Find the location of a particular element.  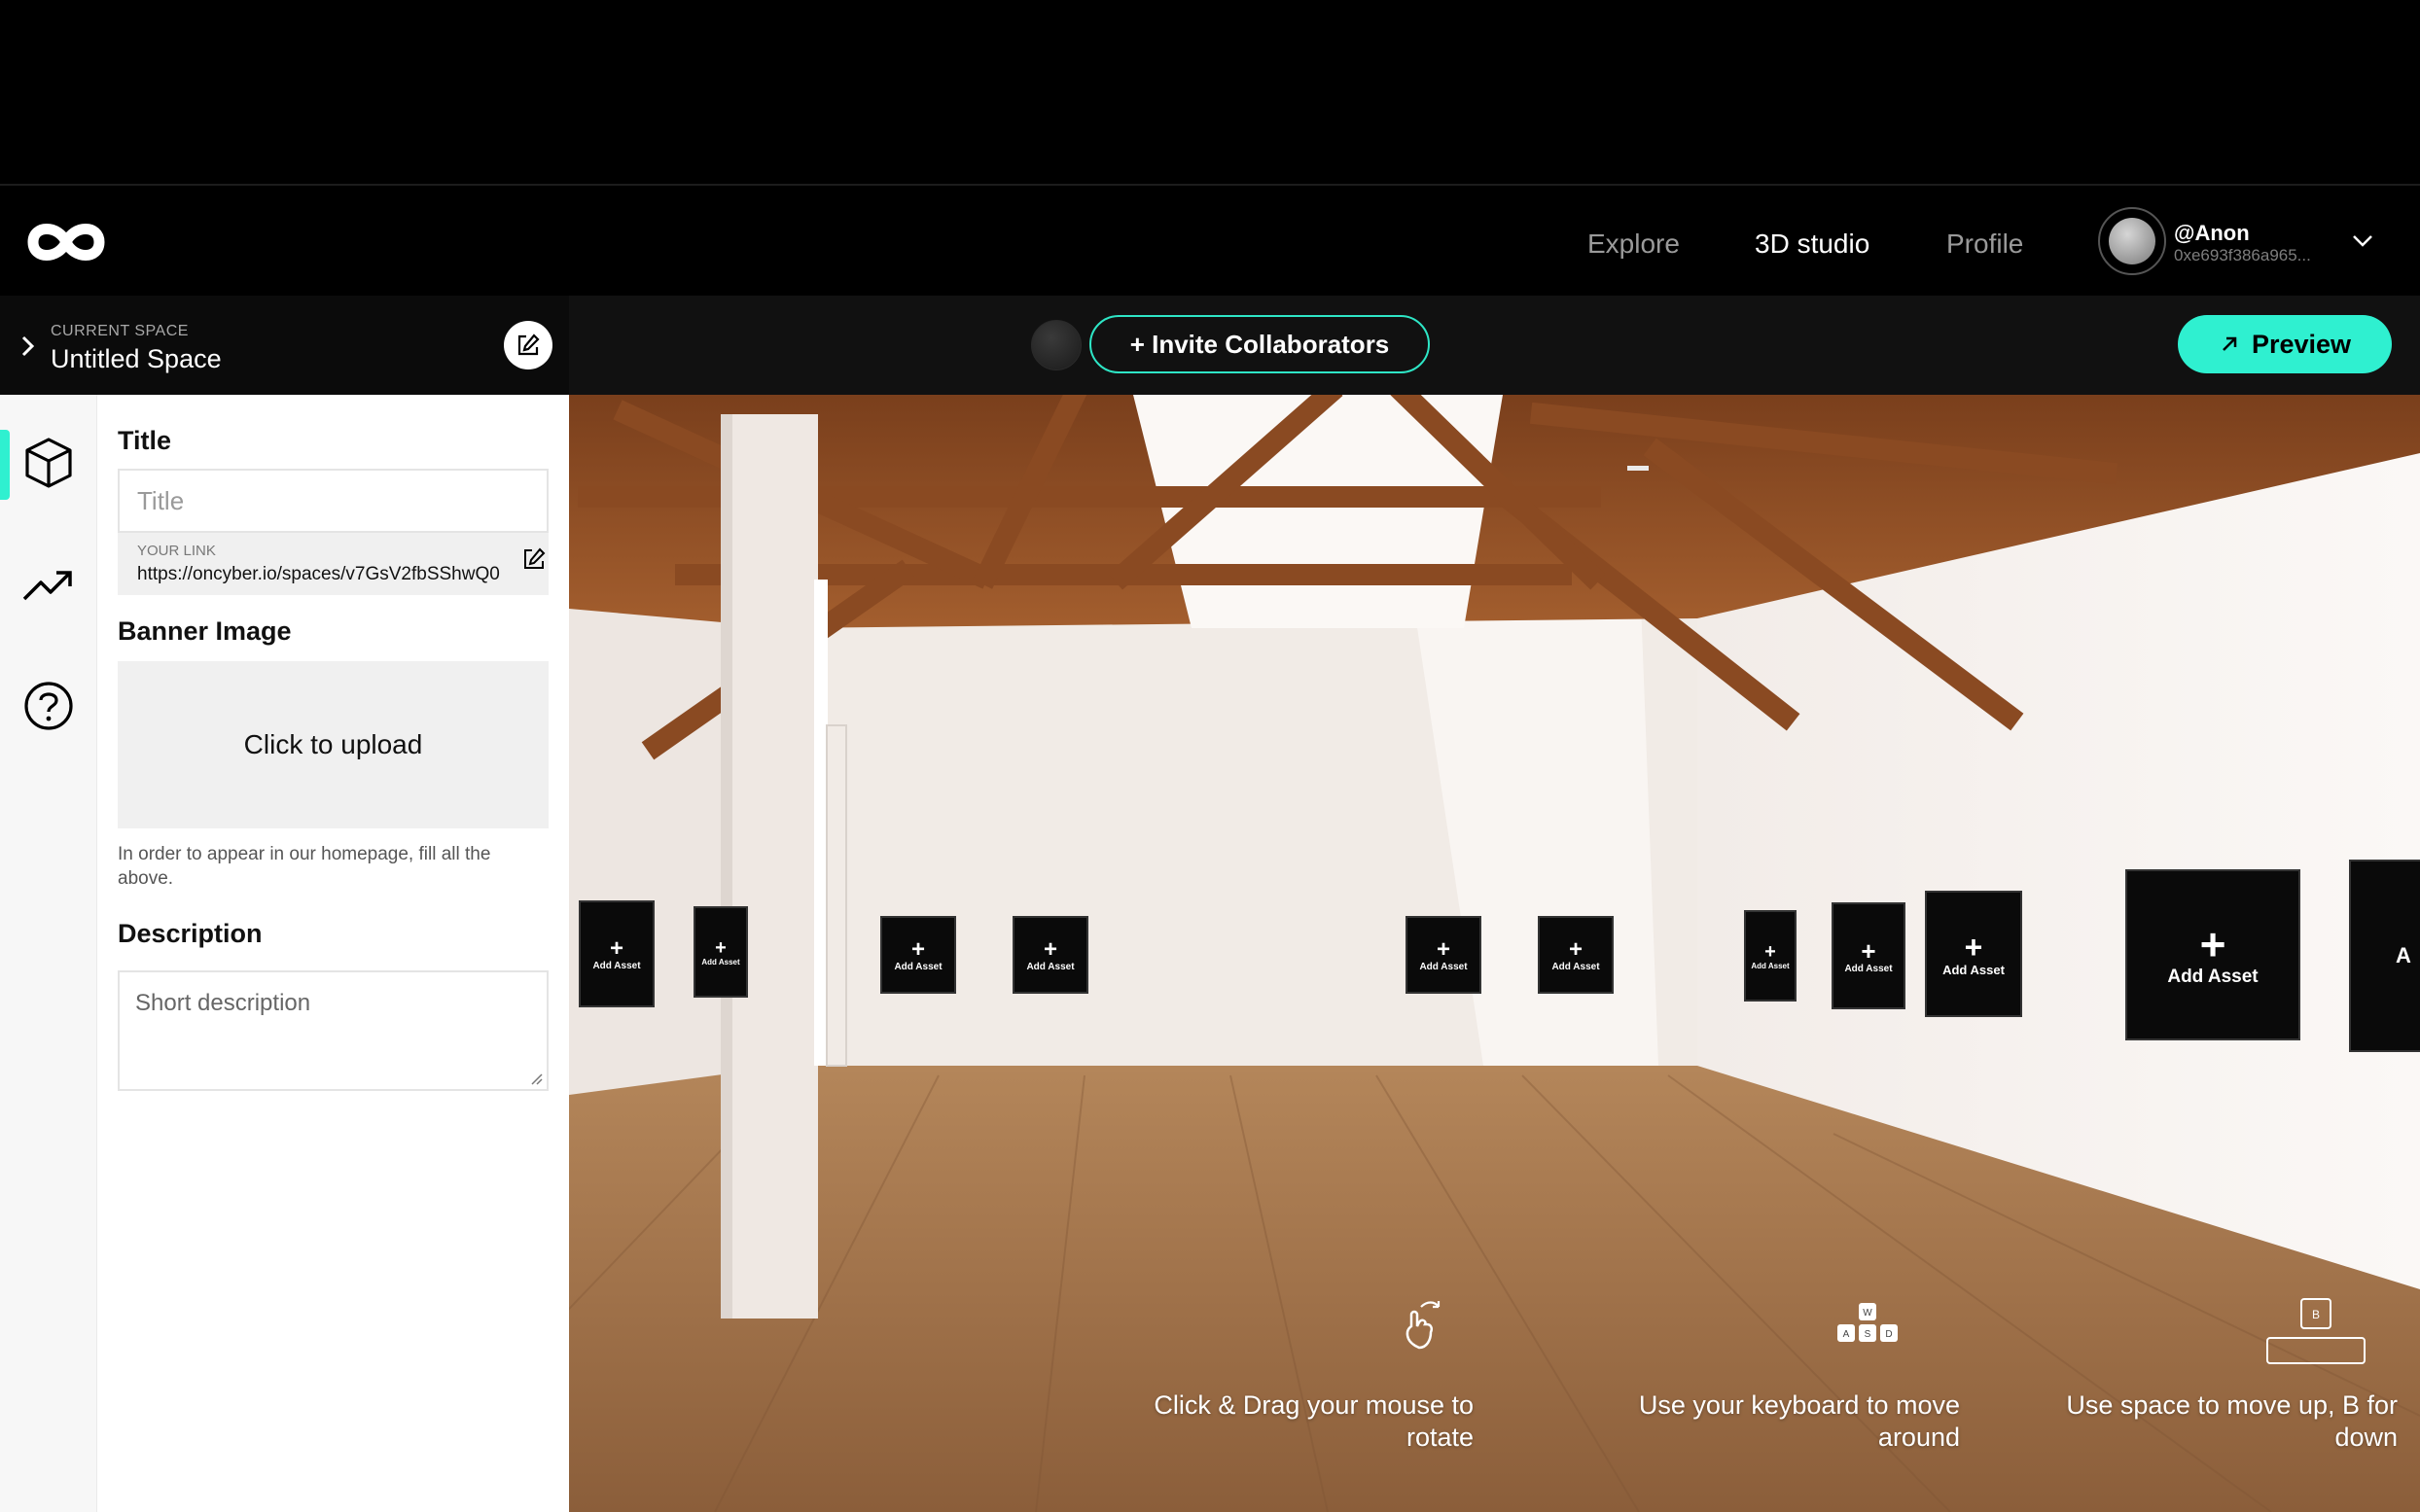

edit-icon is located at coordinates (529, 345).